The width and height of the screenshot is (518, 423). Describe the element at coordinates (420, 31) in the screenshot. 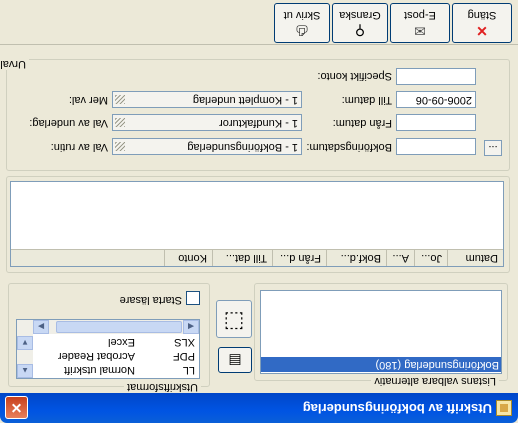

I see `email-icon: ✉` at that location.